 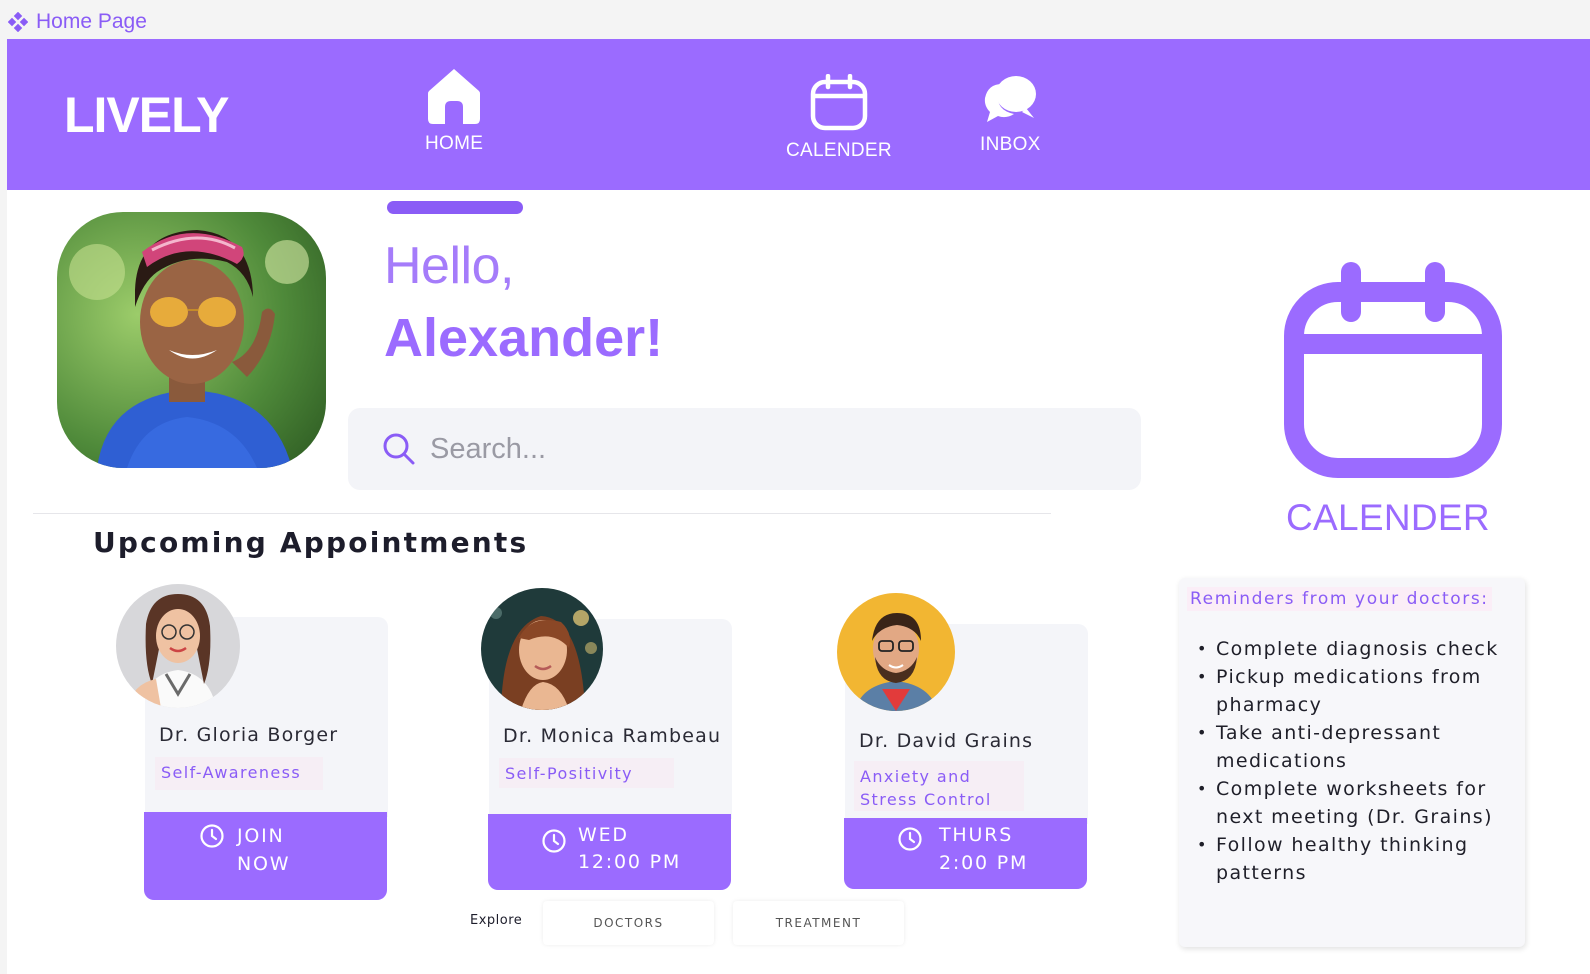 What do you see at coordinates (839, 150) in the screenshot?
I see `nav-calendar-label: CALENDER` at bounding box center [839, 150].